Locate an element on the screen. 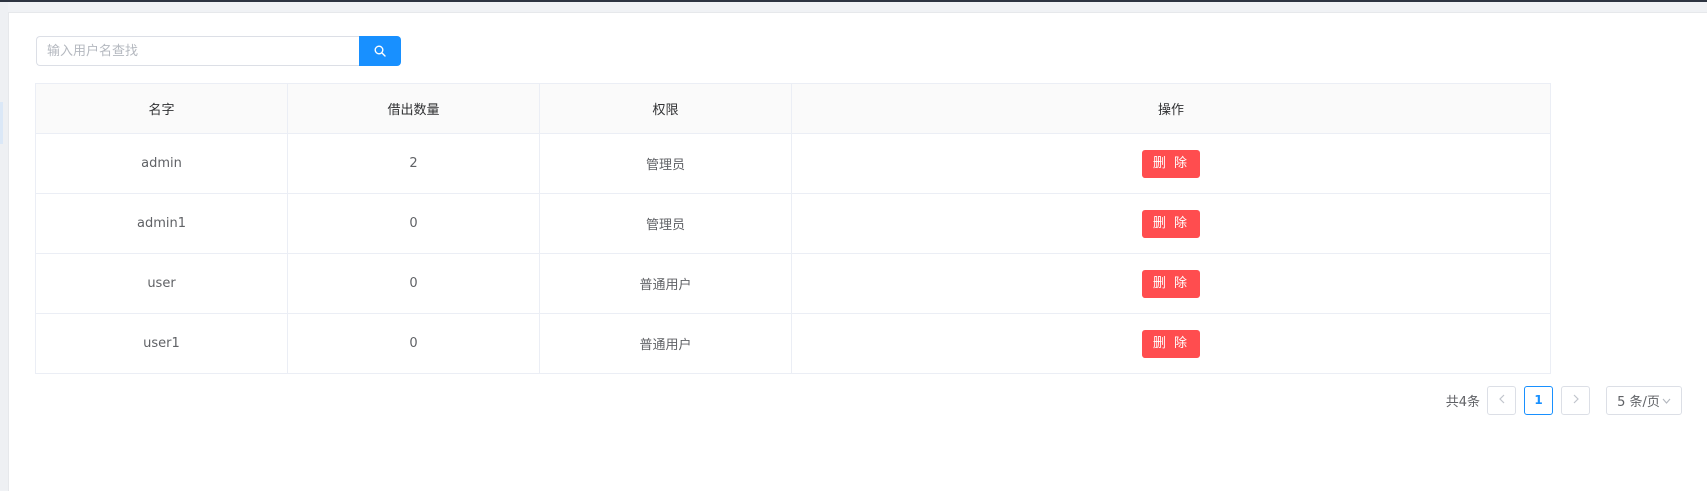 The width and height of the screenshot is (1707, 491). table-row: admin 2 管理员 删 除 is located at coordinates (793, 163).